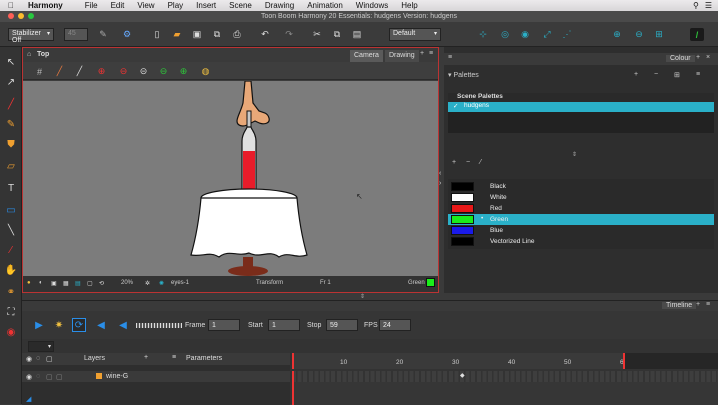 Image resolution: width=718 pixels, height=405 pixels. What do you see at coordinates (409, 5) in the screenshot?
I see `menu-help: Help` at bounding box center [409, 5].